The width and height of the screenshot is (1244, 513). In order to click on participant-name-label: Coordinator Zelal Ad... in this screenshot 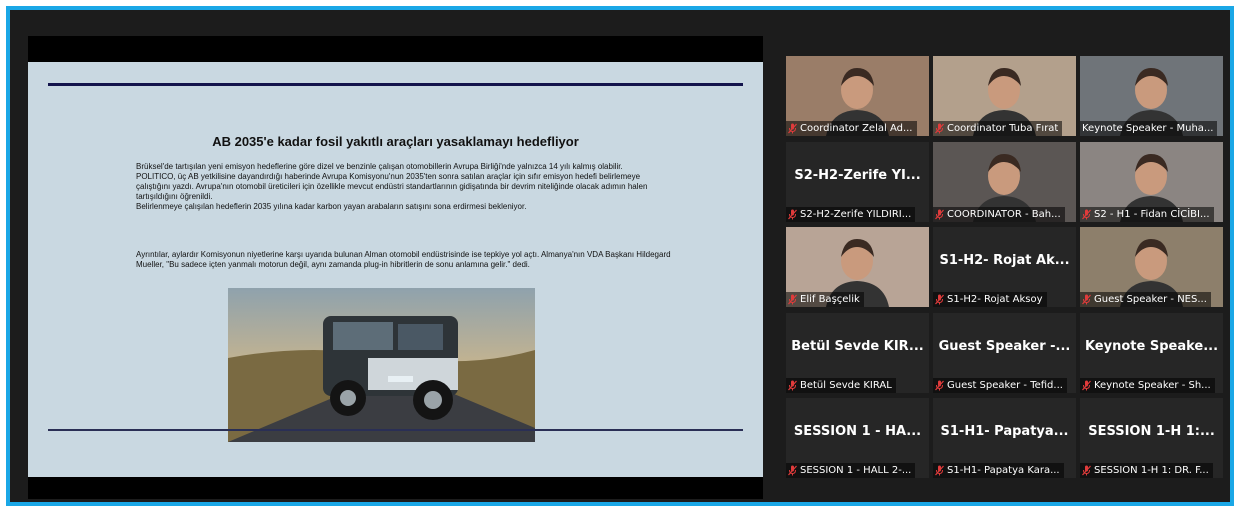, I will do `click(851, 128)`.